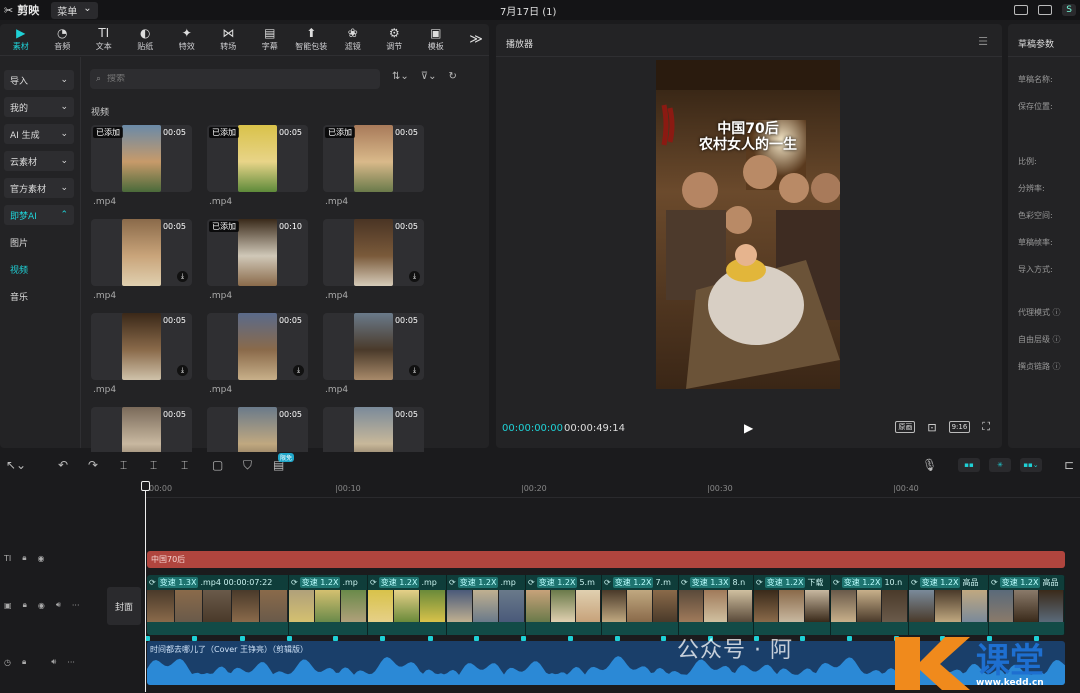 This screenshot has width=1080, height=693. Describe the element at coordinates (612, 490) in the screenshot. I see `time-ruler: 00:00 |00:10 |00:20 |00:30 |00:40` at that location.